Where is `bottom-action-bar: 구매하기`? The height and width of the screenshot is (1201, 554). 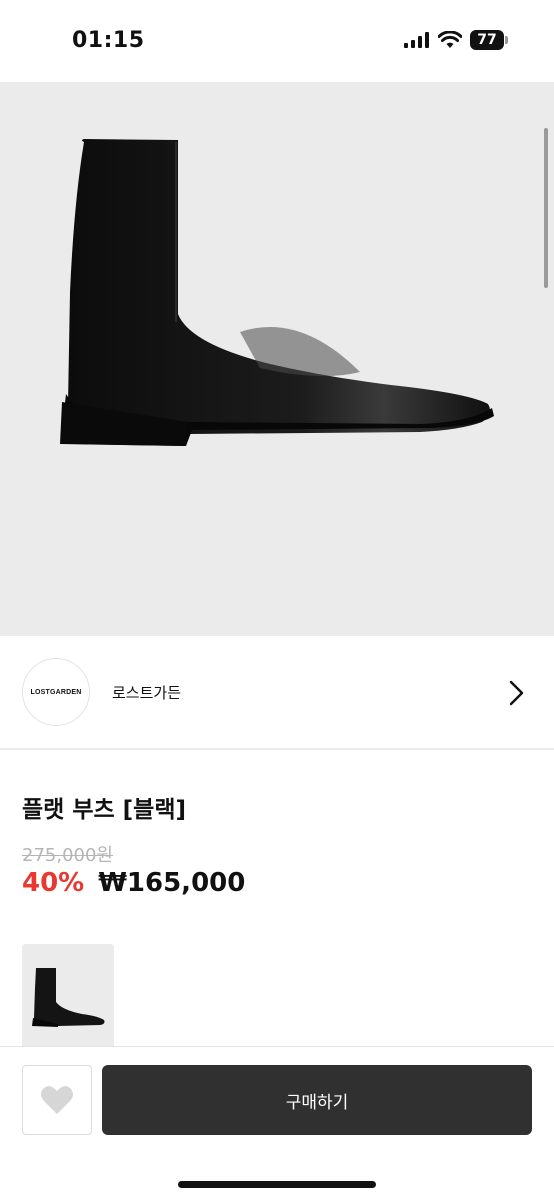
bottom-action-bar: 구매하기 is located at coordinates (277, 1123).